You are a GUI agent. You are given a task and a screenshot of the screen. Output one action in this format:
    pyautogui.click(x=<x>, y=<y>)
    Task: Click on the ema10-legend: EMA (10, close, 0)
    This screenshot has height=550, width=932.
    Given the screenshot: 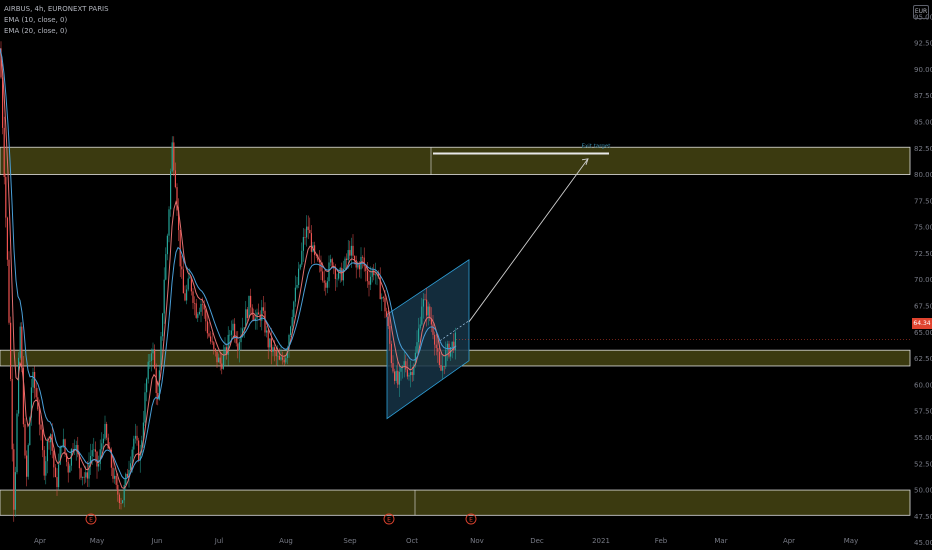 What is the action you would take?
    pyautogui.click(x=56, y=20)
    